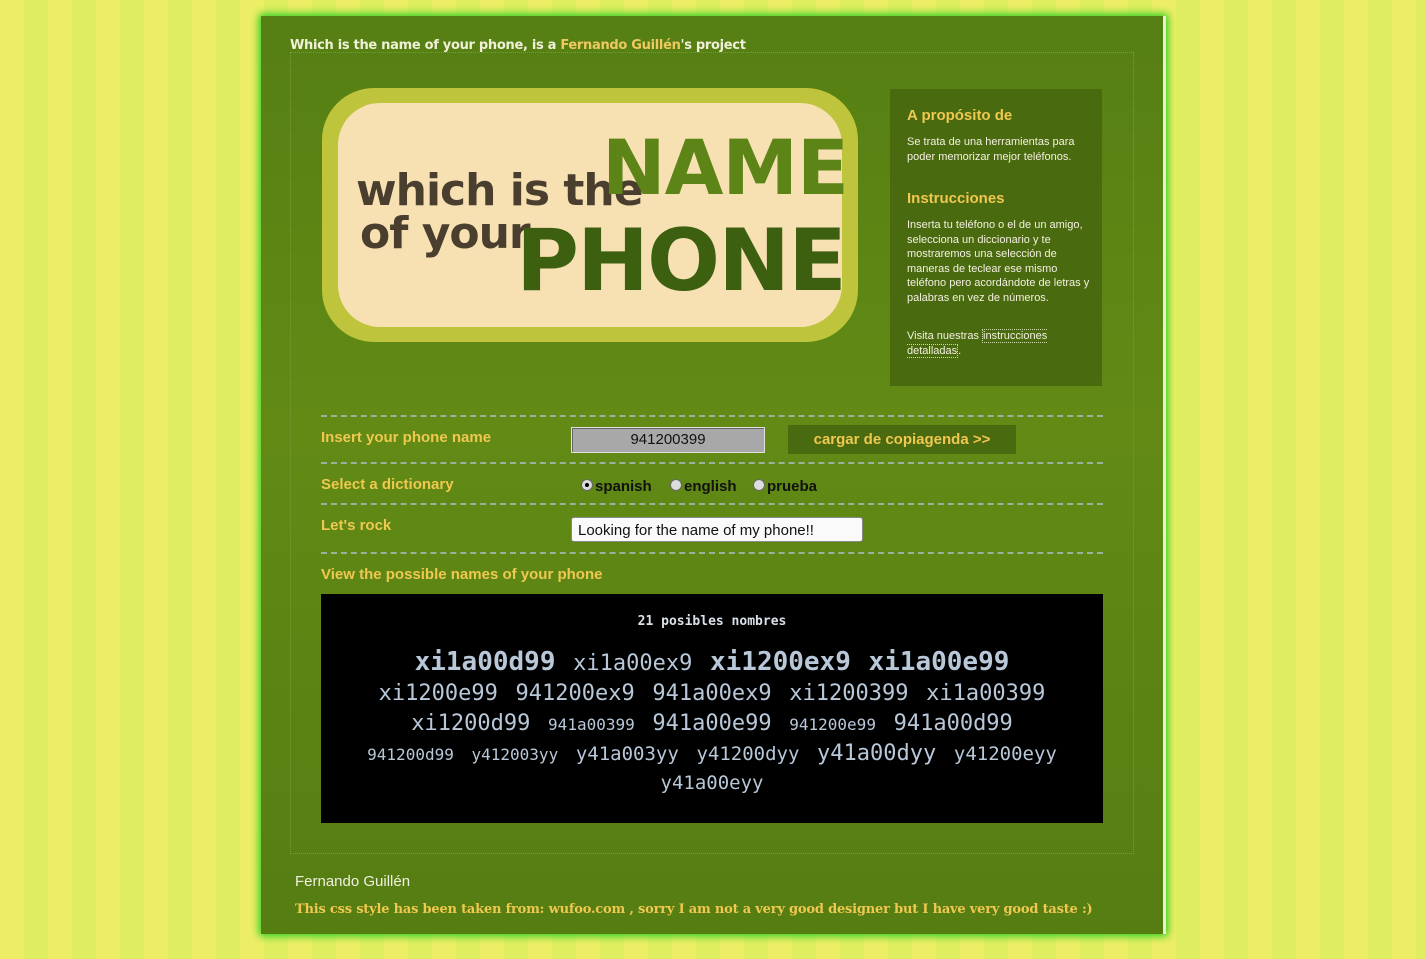  Describe the element at coordinates (785, 486) in the screenshot. I see `radio-prueba: prueba` at that location.